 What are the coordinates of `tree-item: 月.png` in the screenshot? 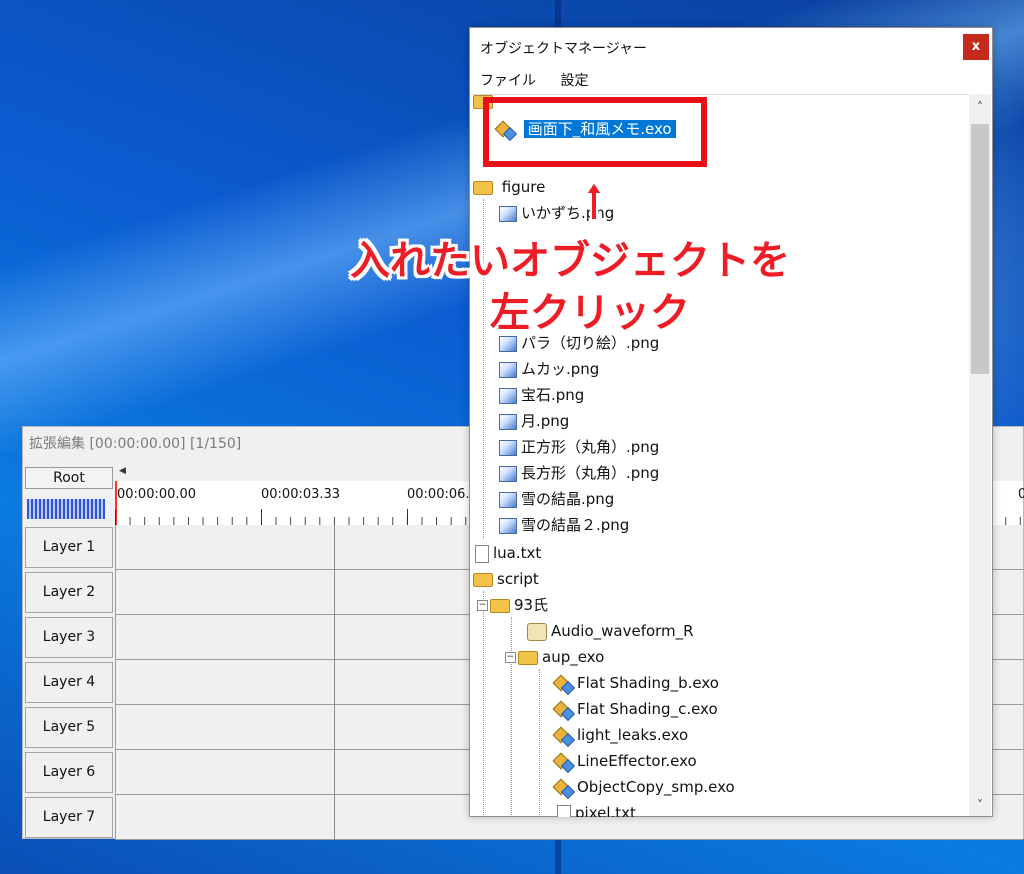 It's located at (534, 421).